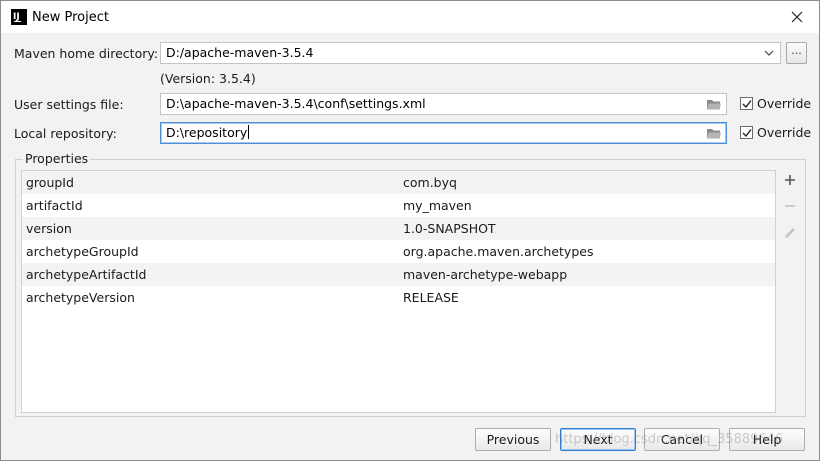 Image resolution: width=820 pixels, height=461 pixels. I want to click on text-caret, so click(249, 132).